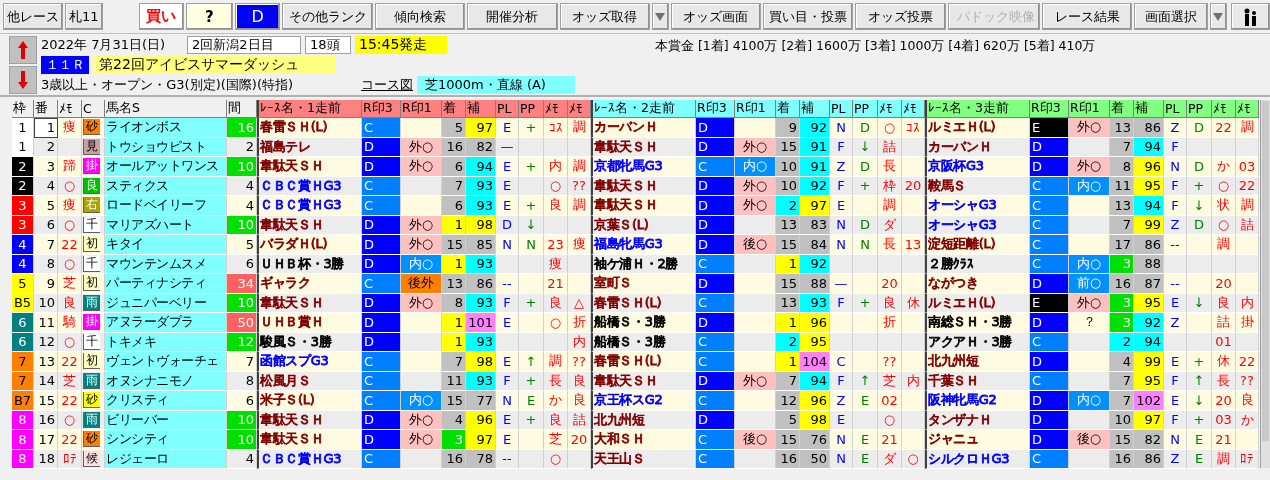 Image resolution: width=1270 pixels, height=480 pixels. I want to click on table-cell: 20, so click(890, 284).